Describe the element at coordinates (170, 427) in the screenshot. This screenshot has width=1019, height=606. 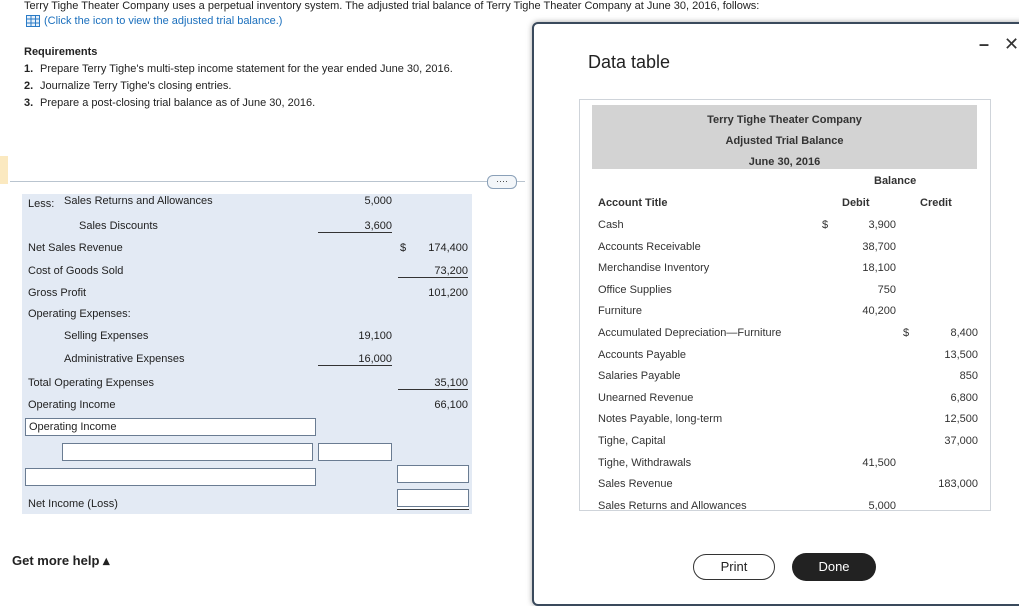
I see `account-select-input: Operating Income` at that location.